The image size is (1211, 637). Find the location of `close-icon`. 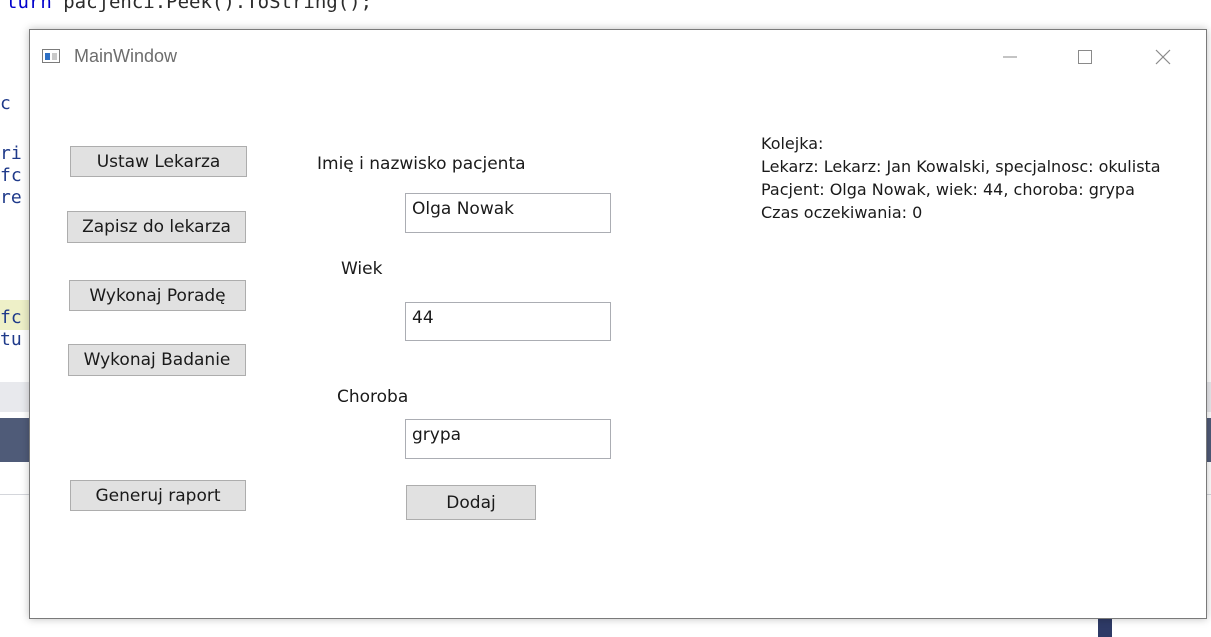

close-icon is located at coordinates (1163, 57).